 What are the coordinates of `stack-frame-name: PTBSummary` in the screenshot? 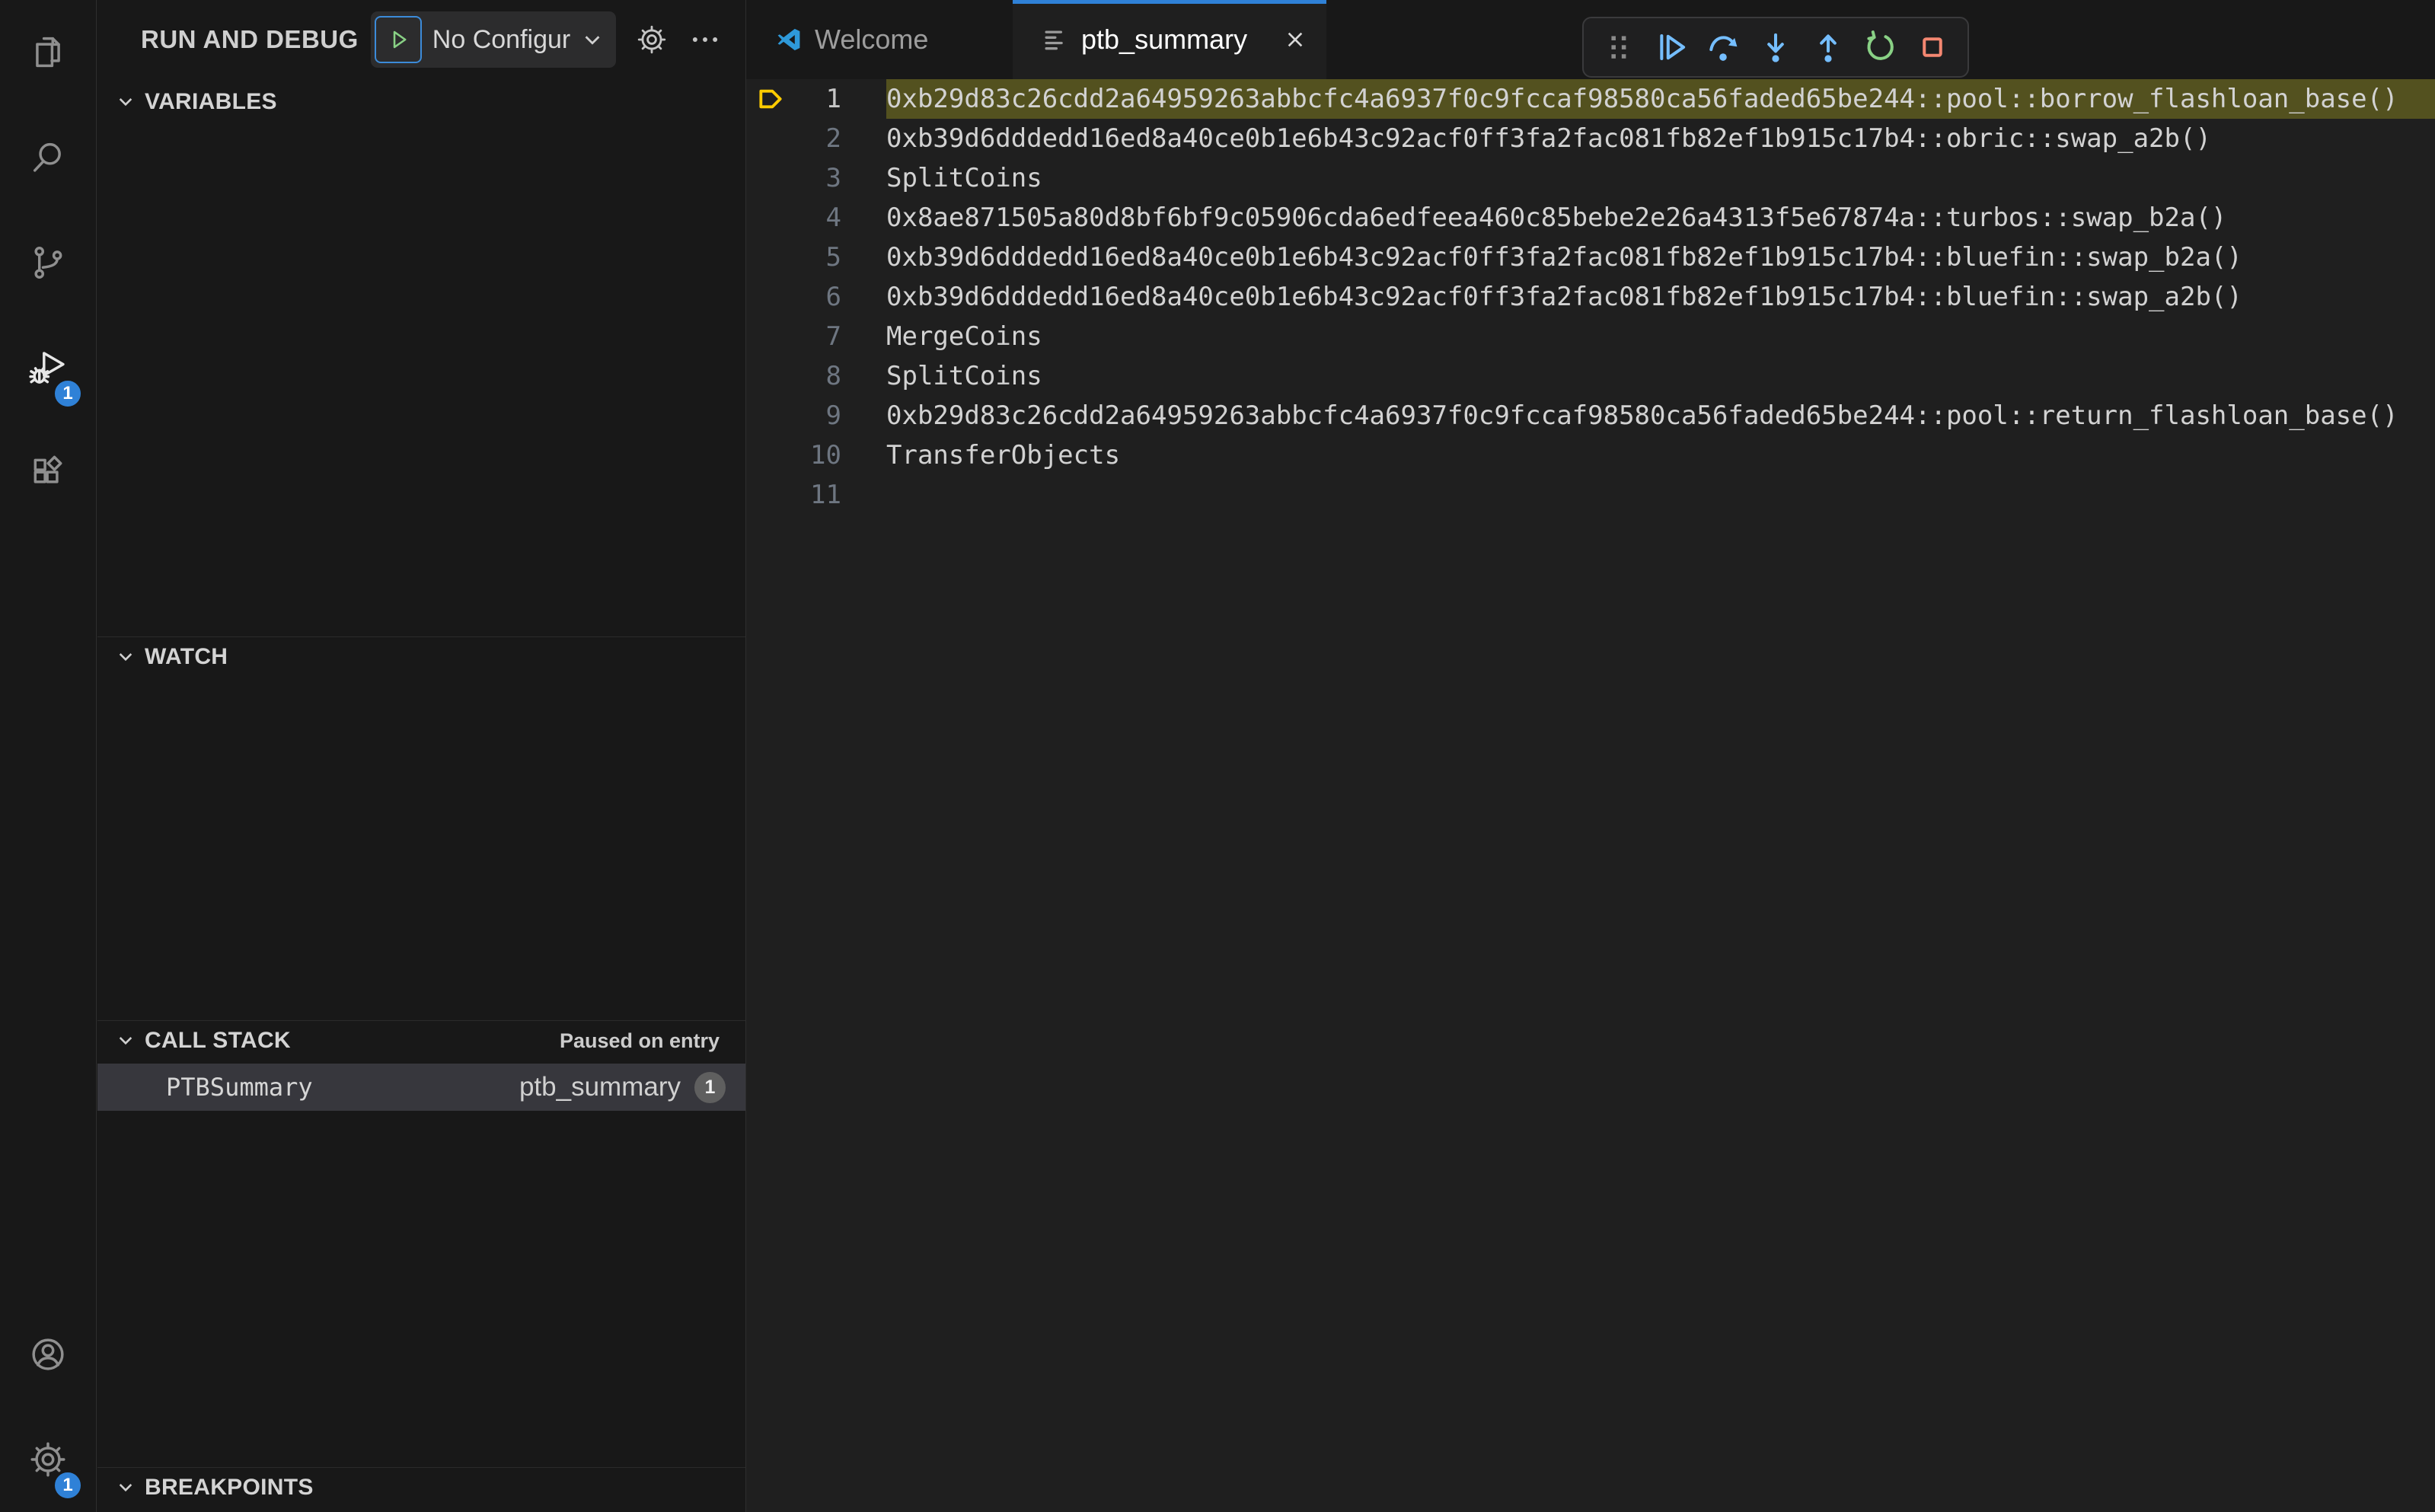 It's located at (239, 1087).